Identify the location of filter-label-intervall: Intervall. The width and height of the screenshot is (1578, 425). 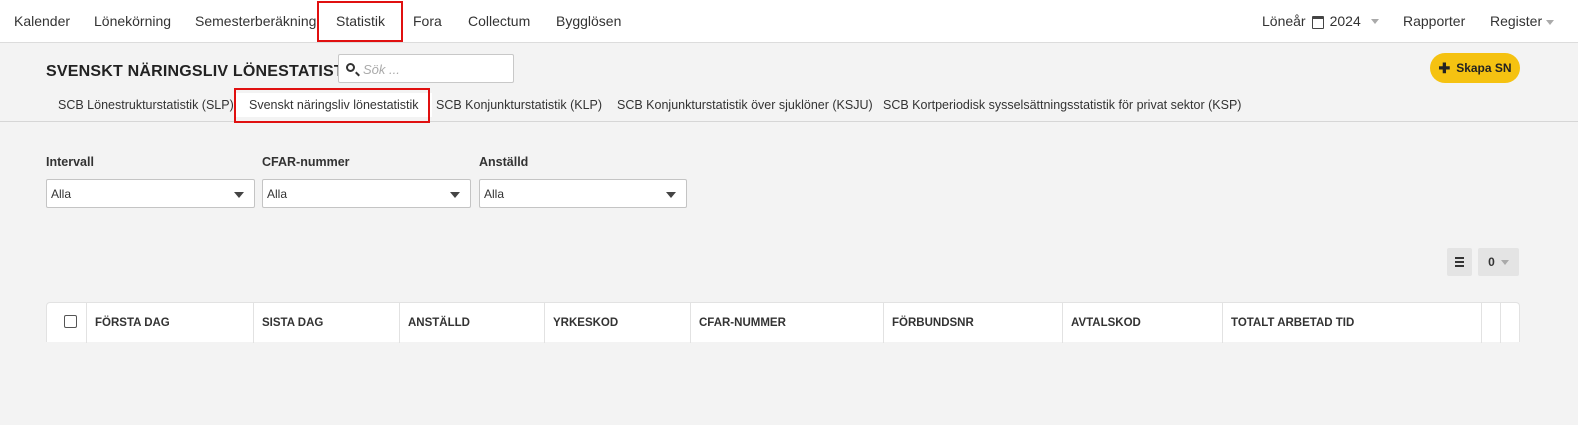
(70, 162).